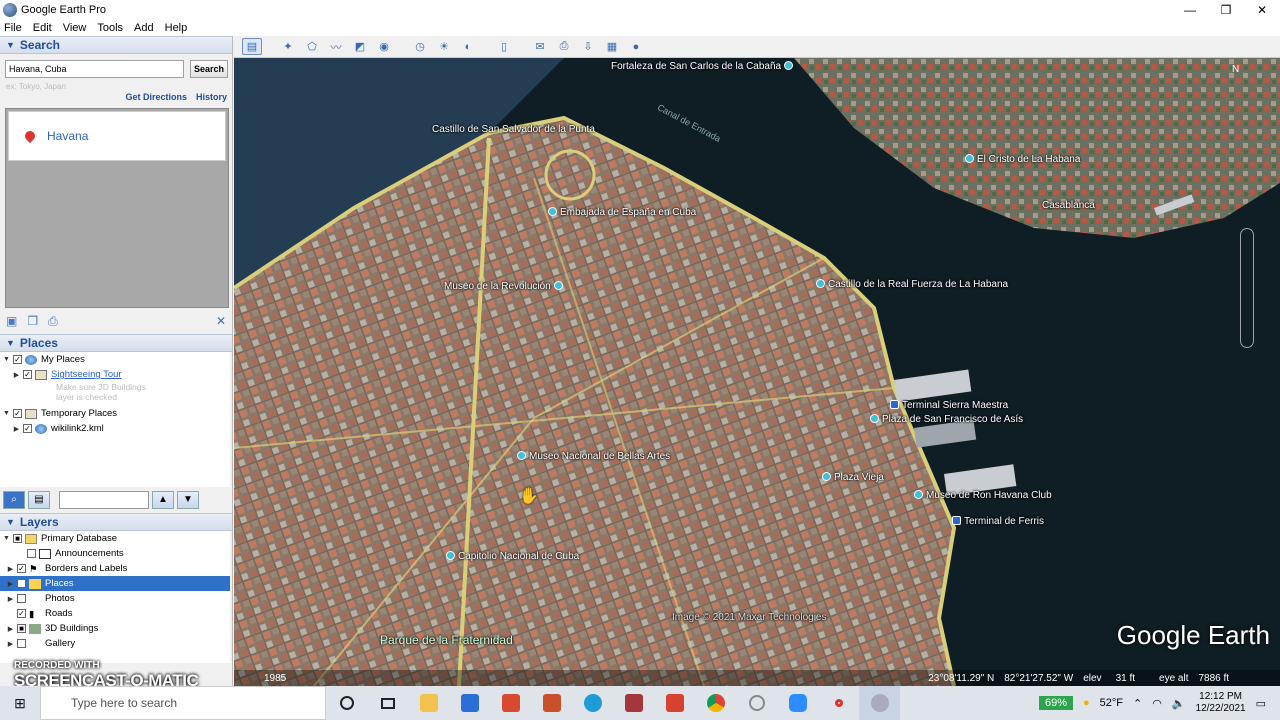 This screenshot has height=720, width=1280. I want to click on layer-3d-buildings: ▶ ■ 3D Buildings, so click(115, 628).